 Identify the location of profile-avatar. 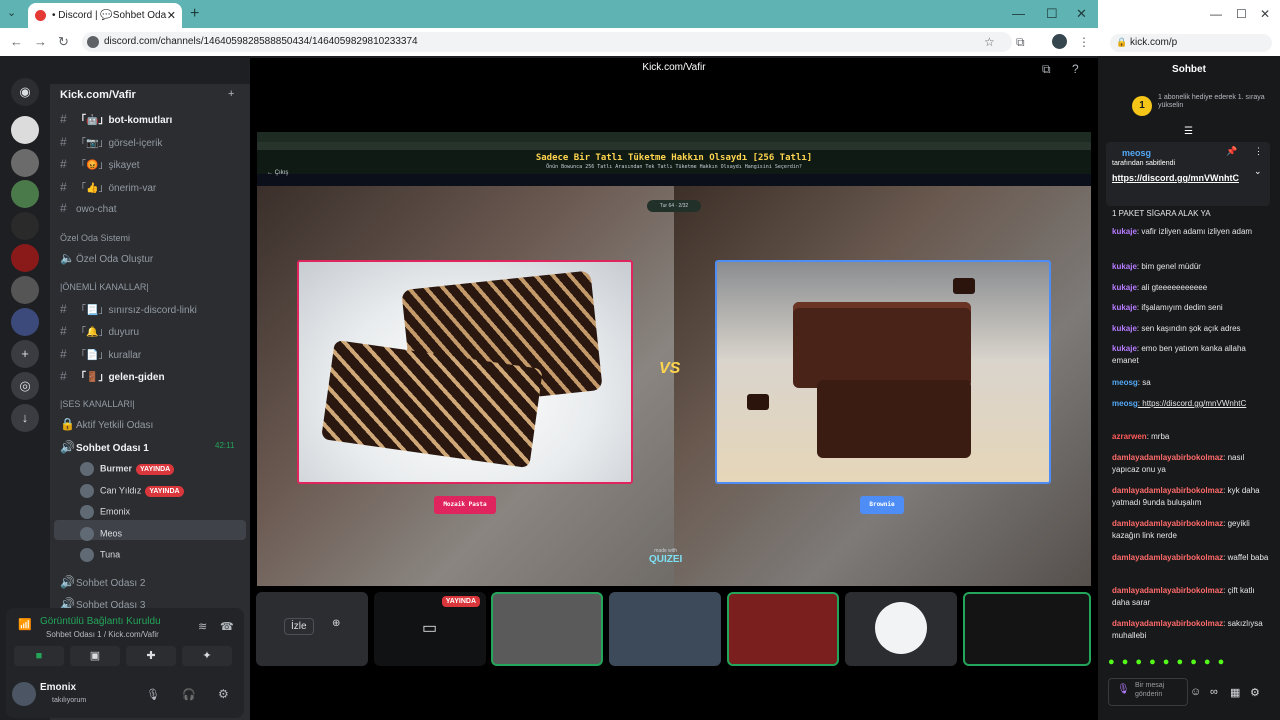
(1059, 41).